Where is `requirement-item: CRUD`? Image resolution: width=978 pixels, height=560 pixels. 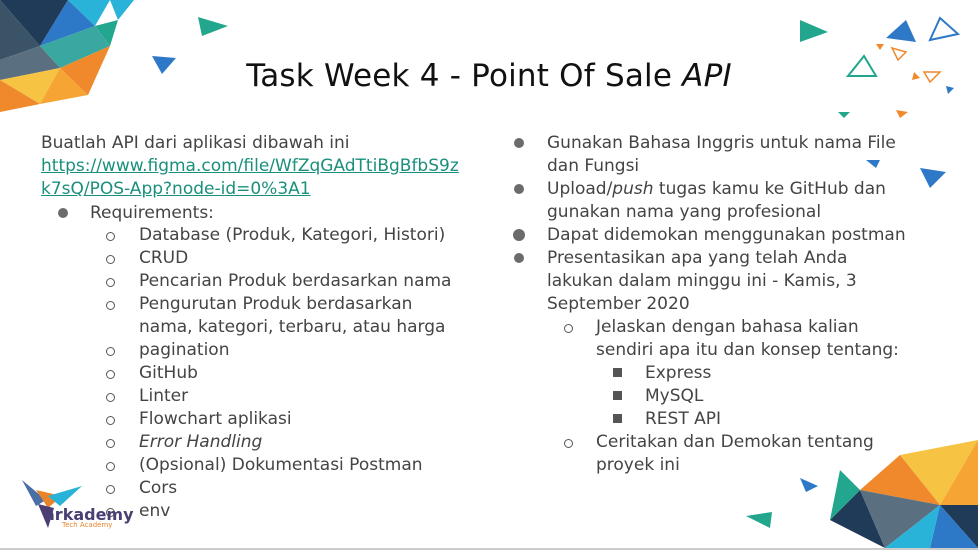 requirement-item: CRUD is located at coordinates (164, 258).